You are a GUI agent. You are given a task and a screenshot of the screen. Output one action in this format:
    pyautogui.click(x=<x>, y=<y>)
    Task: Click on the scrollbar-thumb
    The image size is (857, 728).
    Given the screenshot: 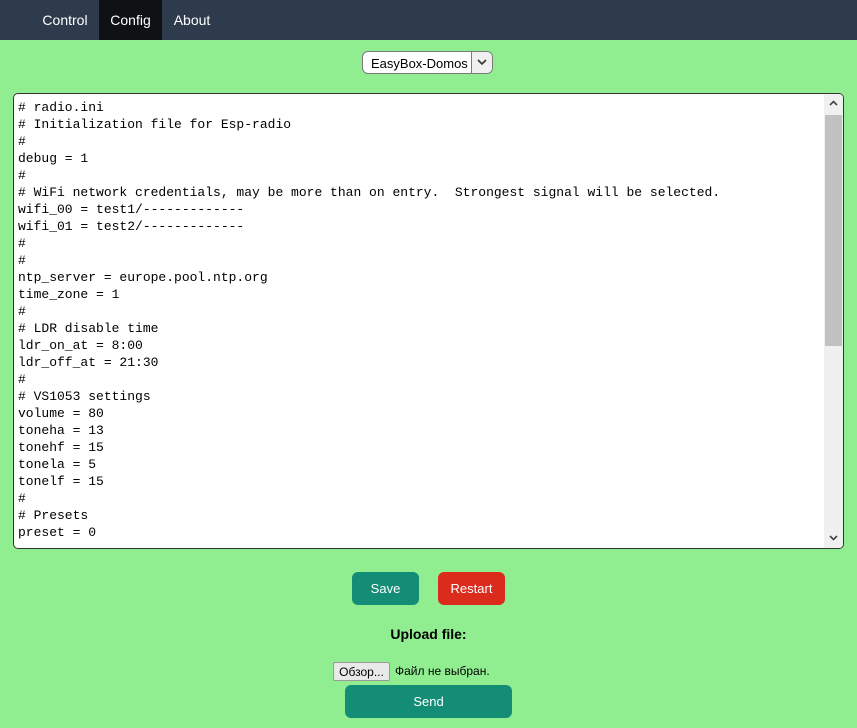 What is the action you would take?
    pyautogui.click(x=833, y=230)
    